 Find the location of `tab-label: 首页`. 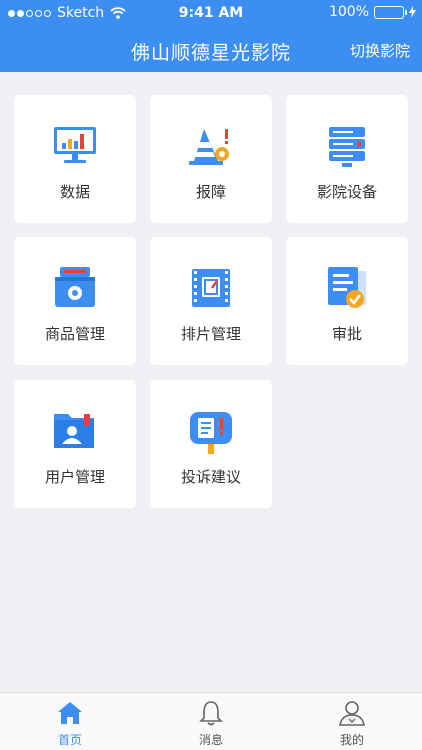

tab-label: 首页 is located at coordinates (69, 740).